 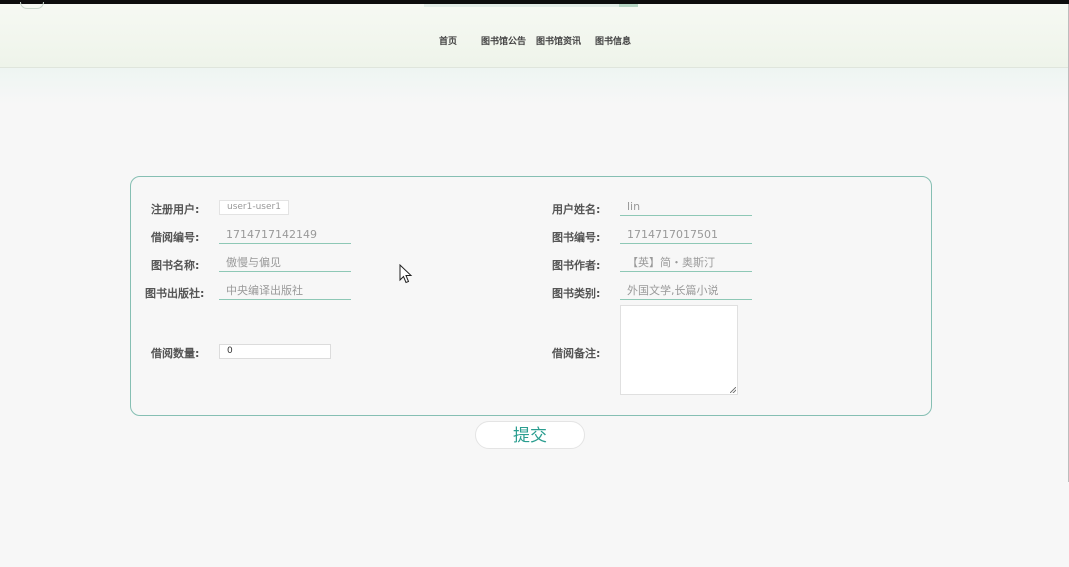 I want to click on resize-handle-icon, so click(x=733, y=390).